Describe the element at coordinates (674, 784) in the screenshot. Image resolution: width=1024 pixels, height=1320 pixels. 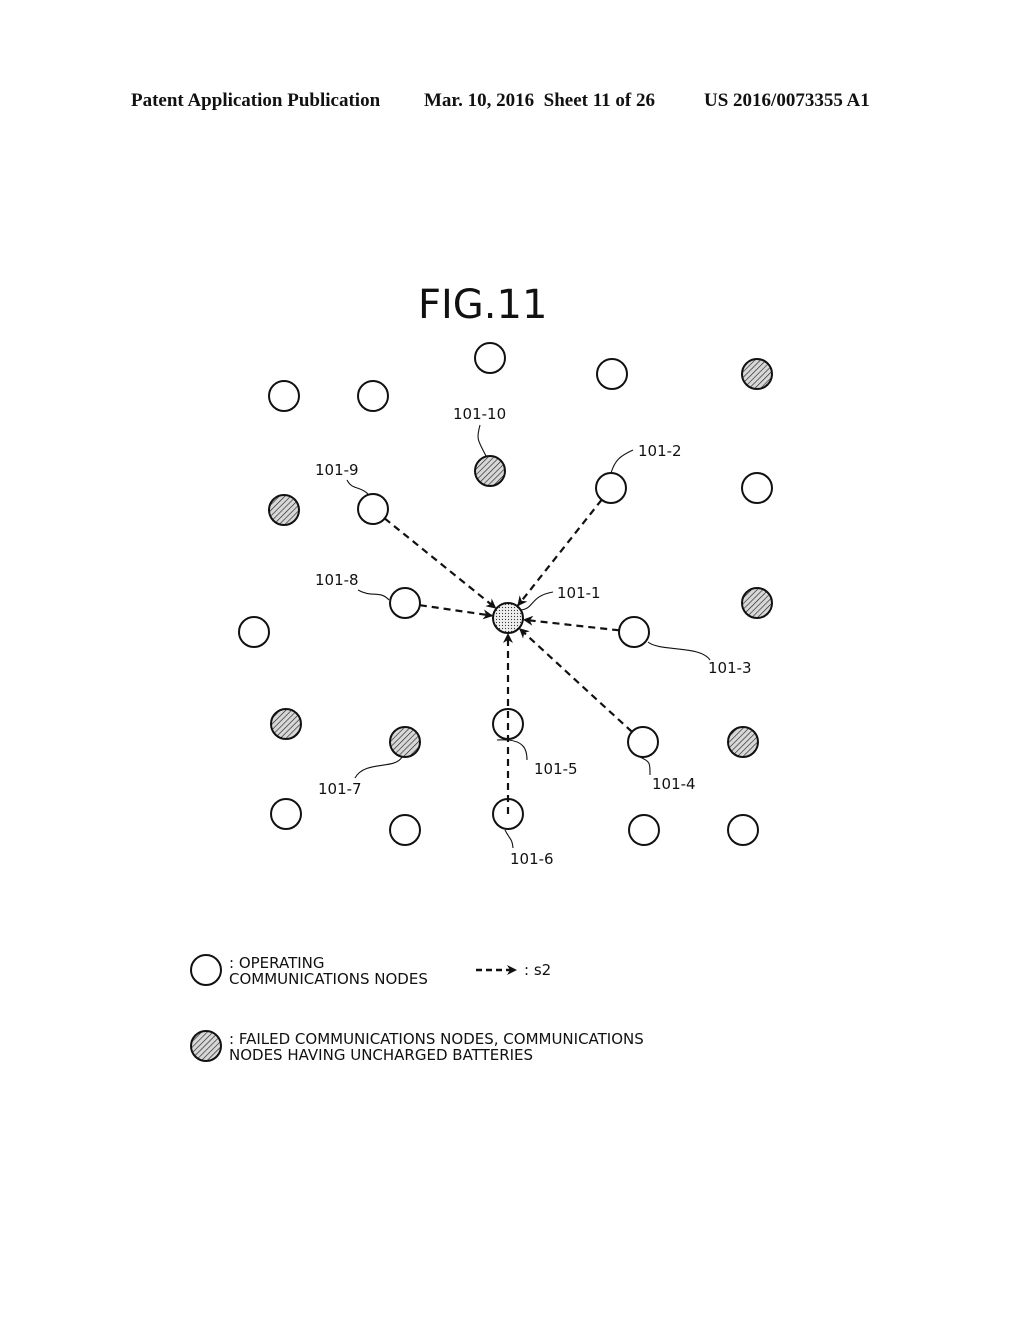
I see `node-label-101-4: 101-4` at that location.